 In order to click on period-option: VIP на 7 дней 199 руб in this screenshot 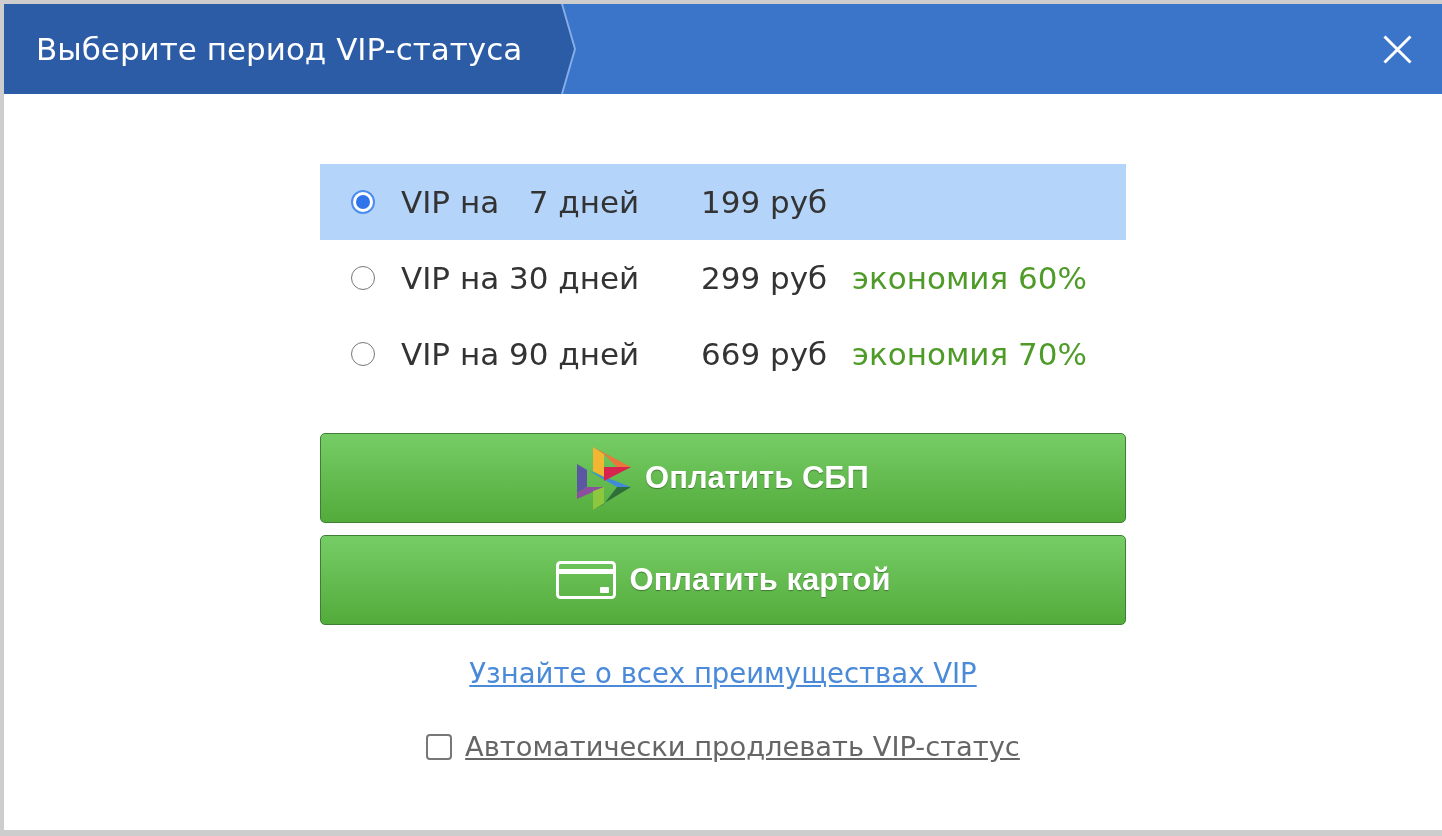, I will do `click(723, 202)`.